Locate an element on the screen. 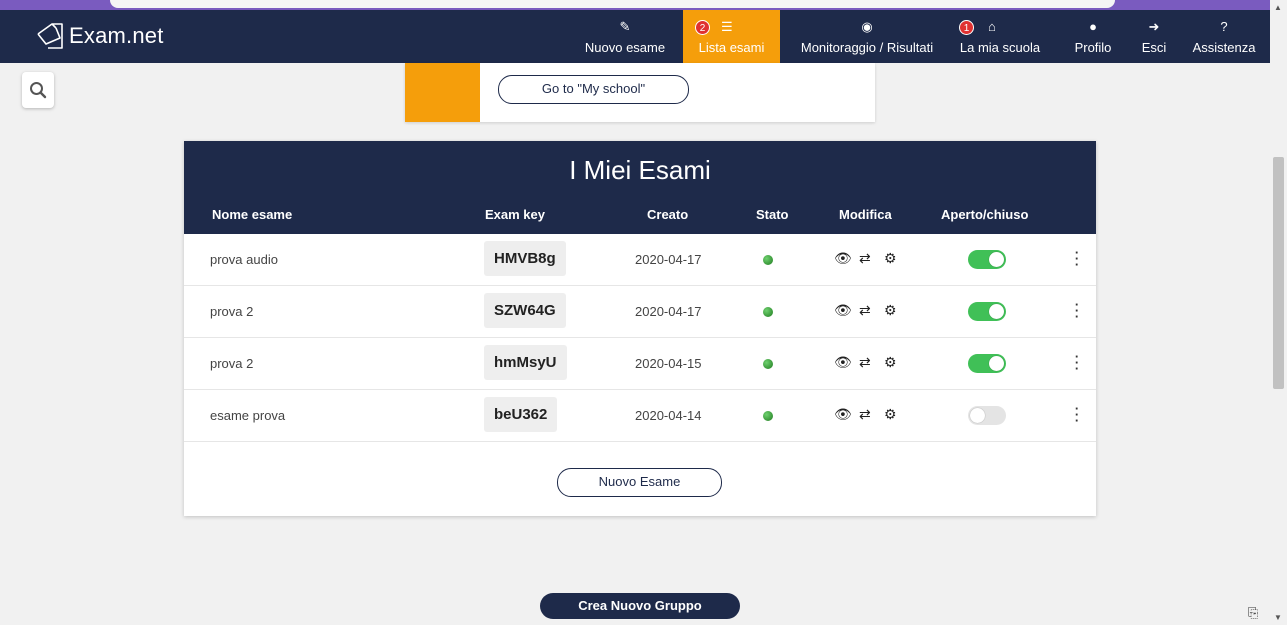  logout-icon: ➜ is located at coordinates (1154, 26).